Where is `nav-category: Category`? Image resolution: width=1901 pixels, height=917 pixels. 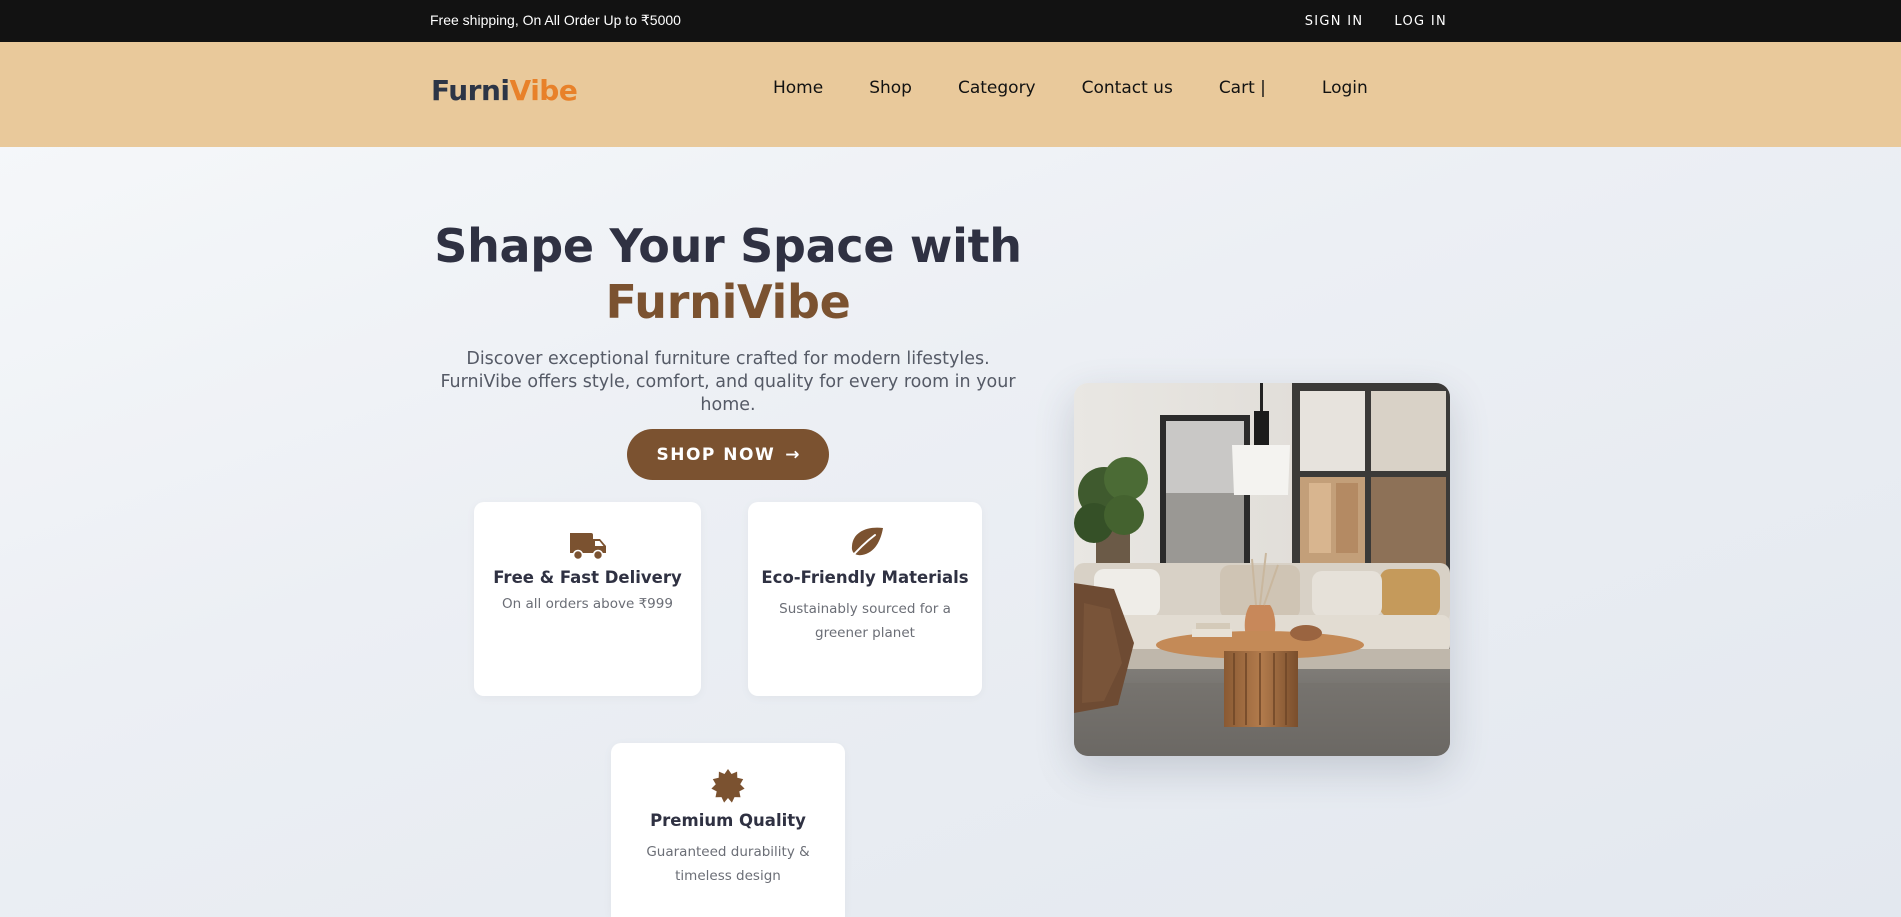 nav-category: Category is located at coordinates (997, 88).